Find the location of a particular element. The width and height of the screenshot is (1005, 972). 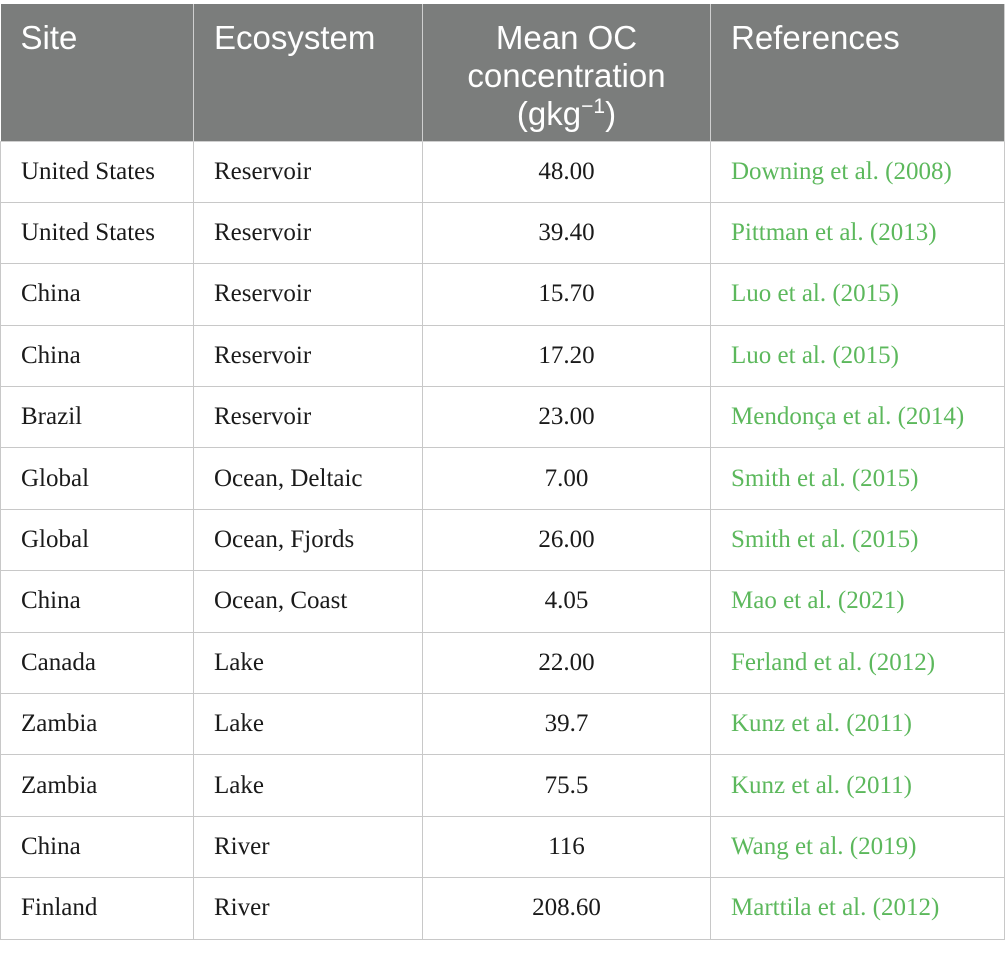

table-row: Zambia Lake 75.5 Kunz et al. (2011) is located at coordinates (502, 785).